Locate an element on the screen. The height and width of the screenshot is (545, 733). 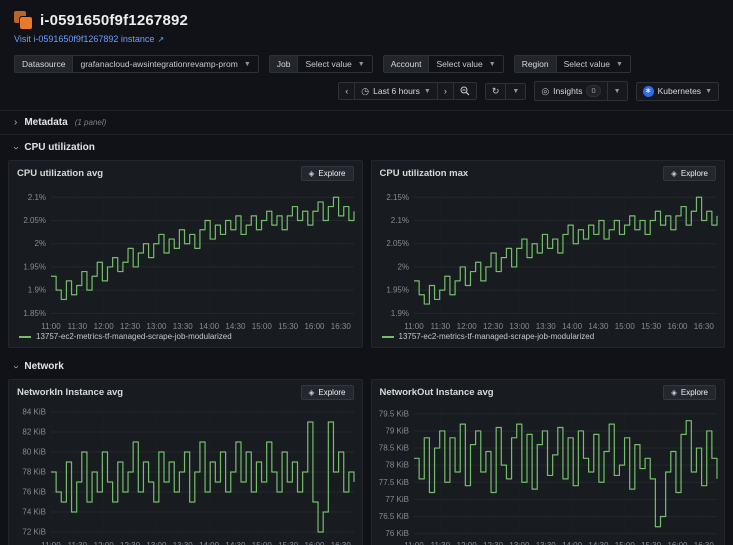
svg-text: 1.95% is located at coordinates (34, 266).